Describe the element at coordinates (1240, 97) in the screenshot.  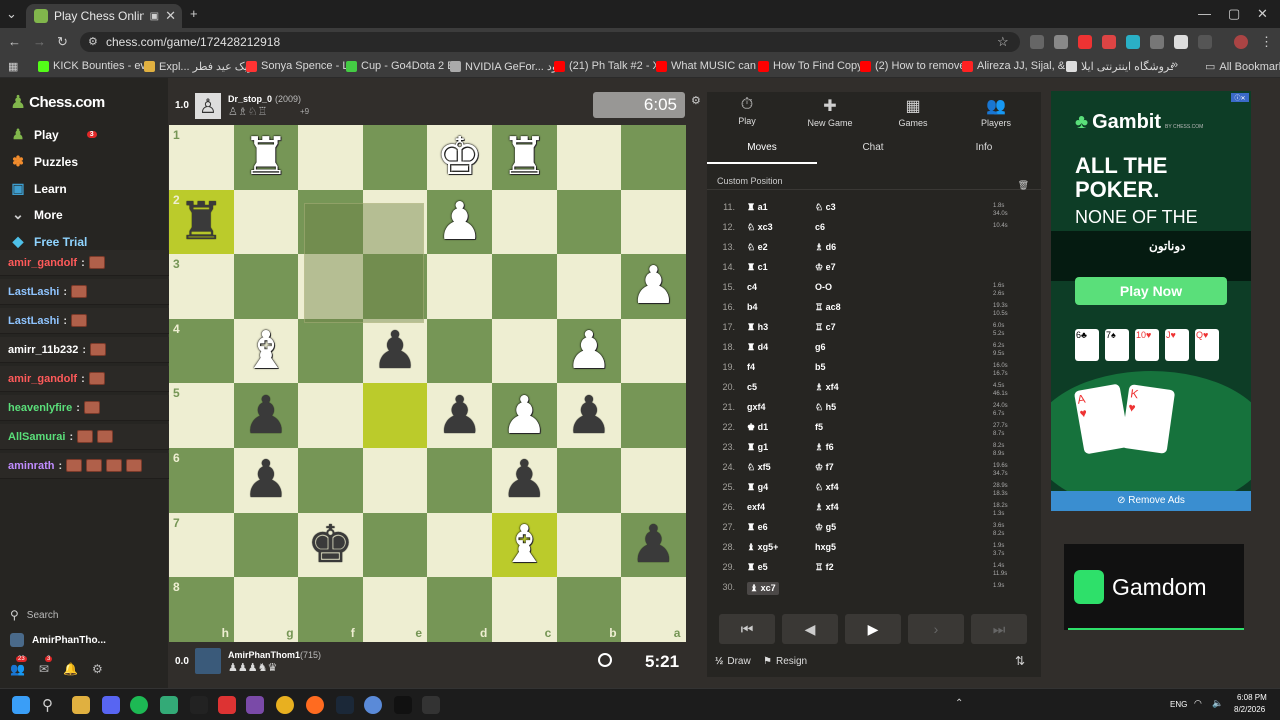
I see `ad-choices-icon: ⓘ✕` at that location.